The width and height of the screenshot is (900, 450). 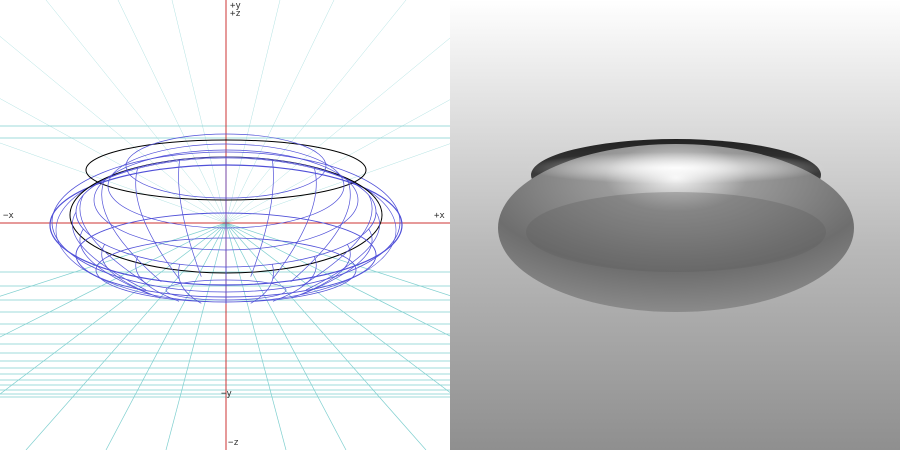 I want to click on label-pos-x: +x, so click(x=439, y=216).